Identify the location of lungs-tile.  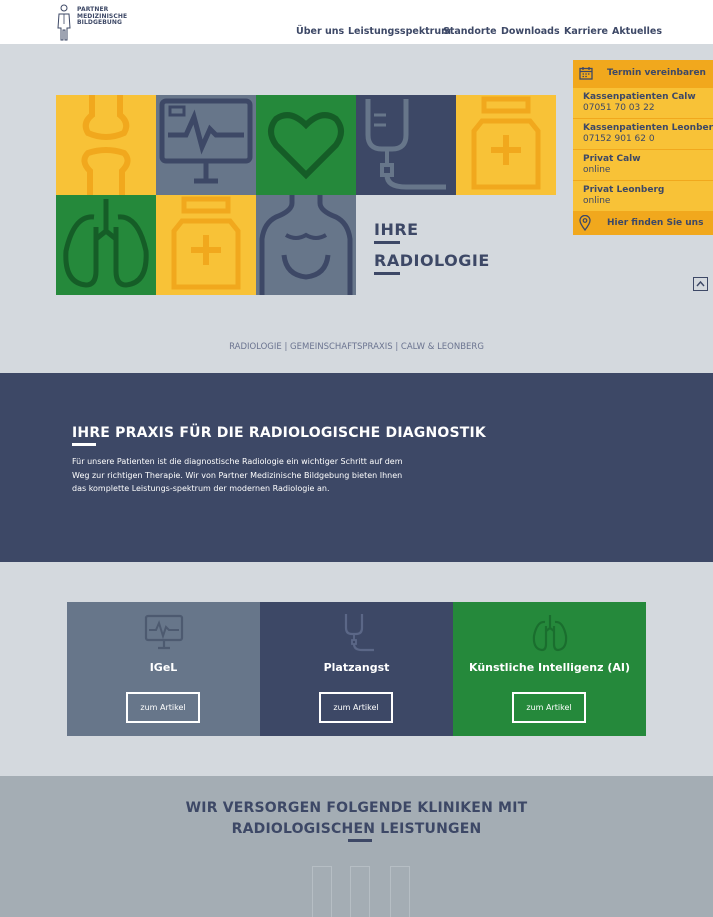
(106, 245).